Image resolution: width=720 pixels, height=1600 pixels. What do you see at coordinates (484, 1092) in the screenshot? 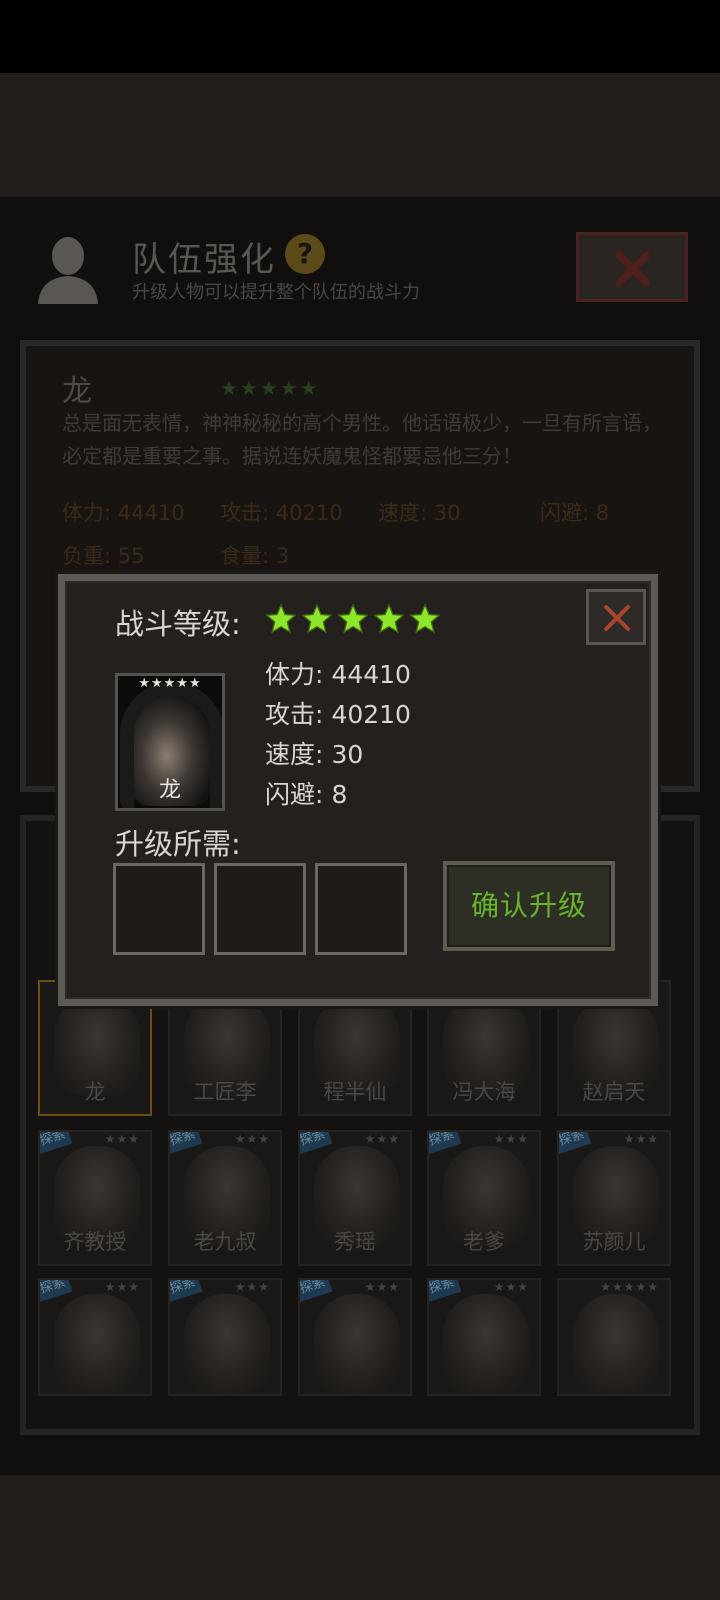
I see `character-card-name: 冯大海` at bounding box center [484, 1092].